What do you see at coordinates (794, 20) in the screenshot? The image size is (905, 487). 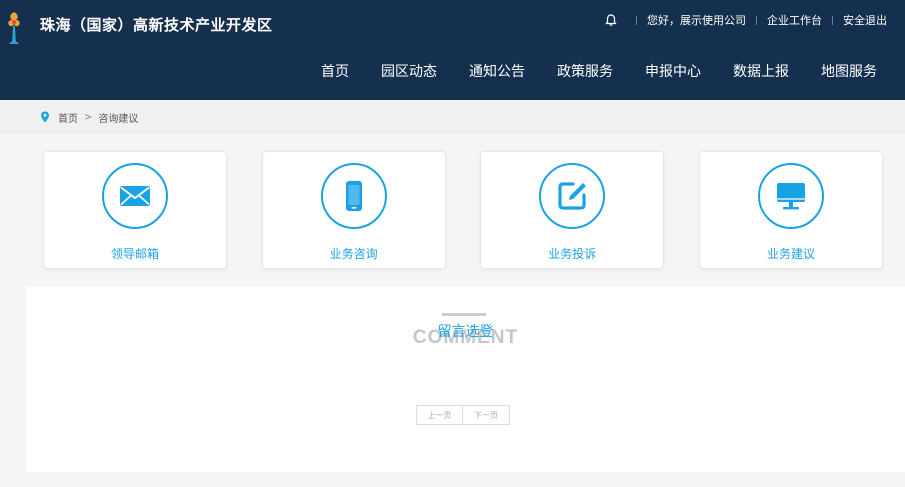 I see `workbench-link: 企业工作台` at bounding box center [794, 20].